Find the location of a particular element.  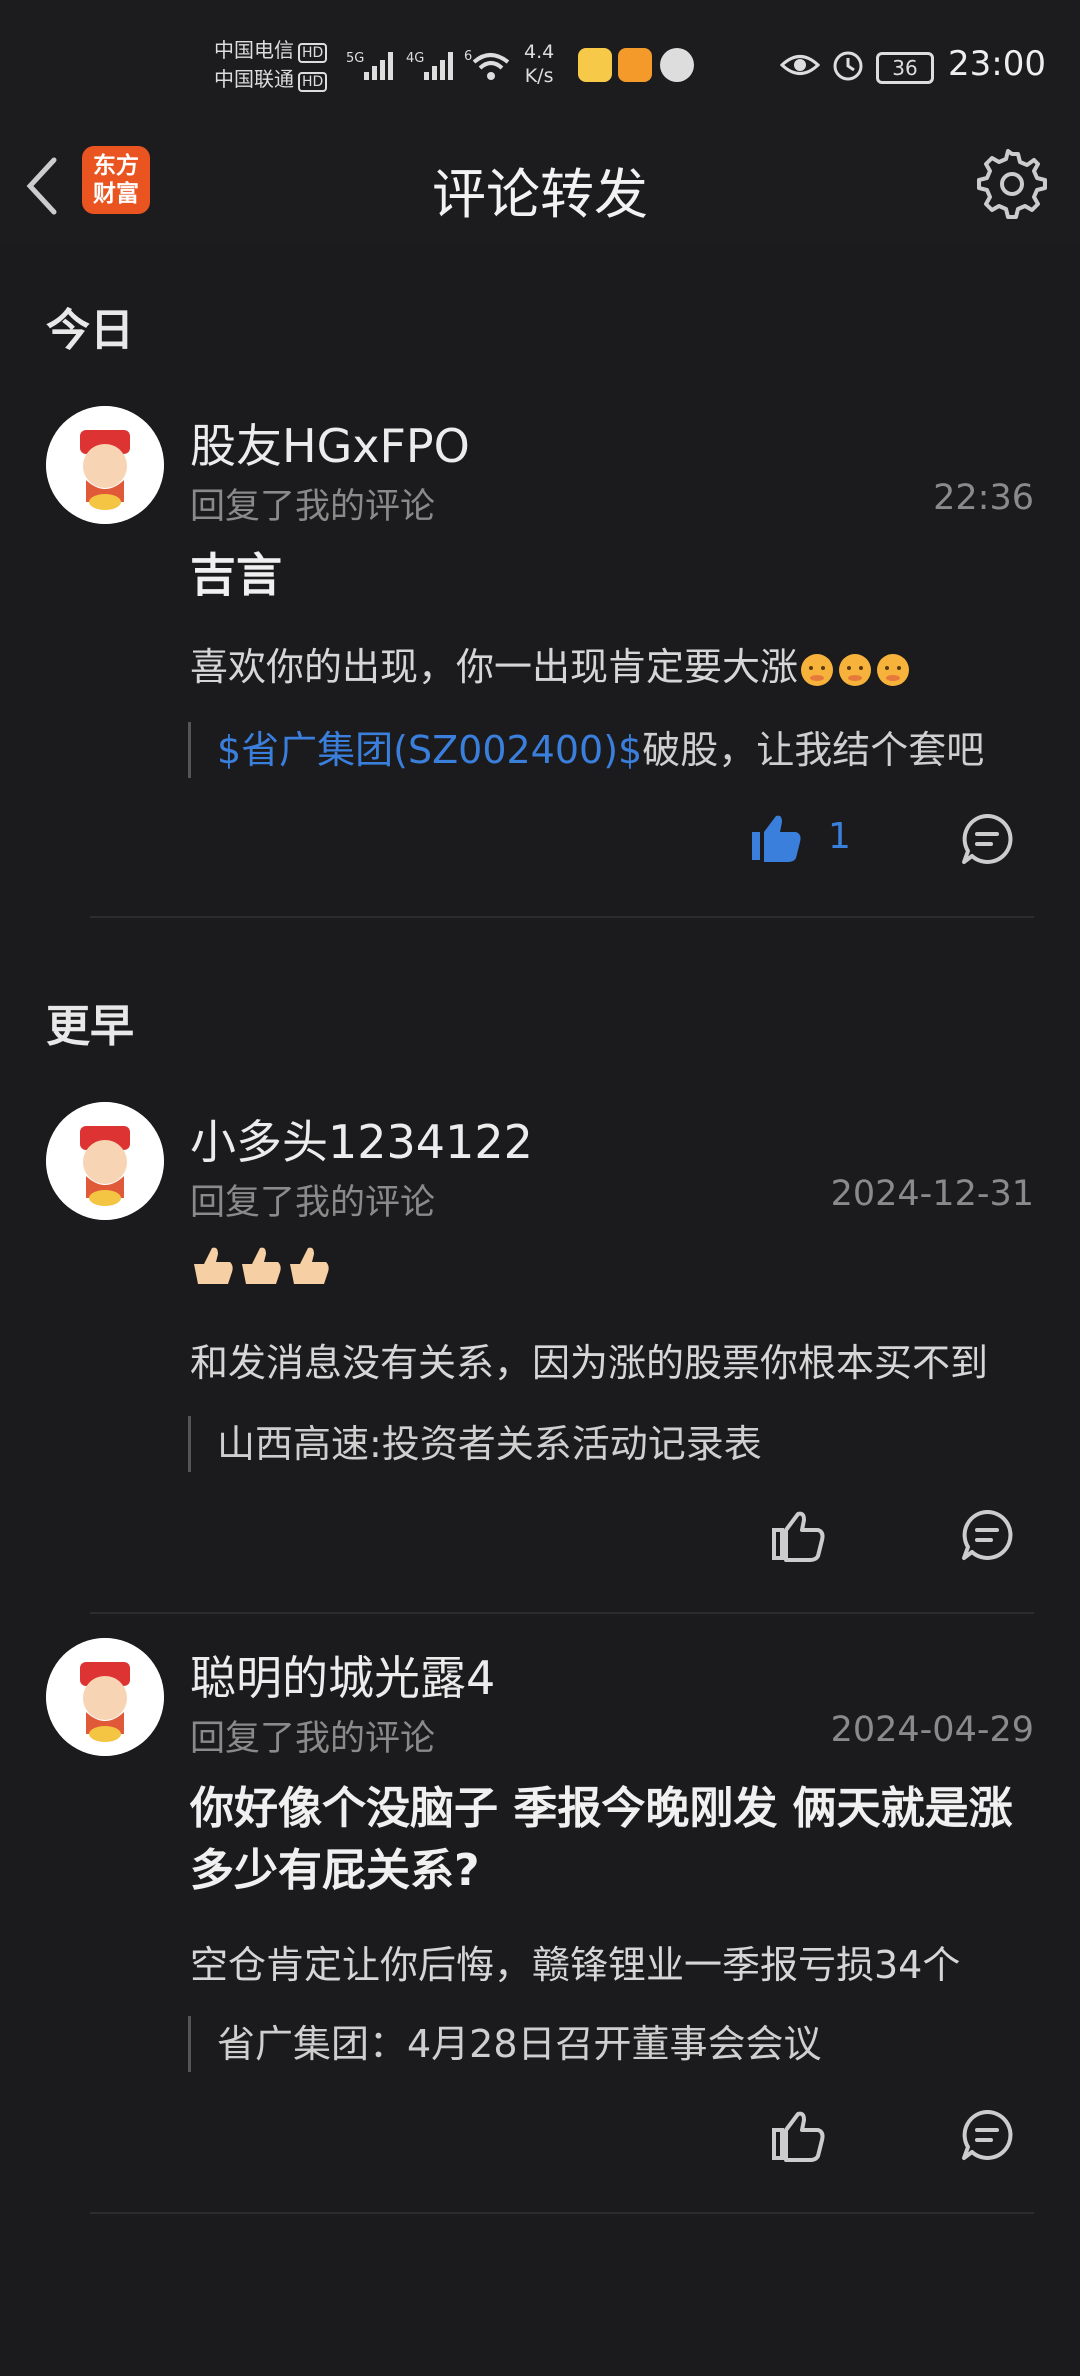

commenter-name: 聪明的城光露4 is located at coordinates (342, 1675).